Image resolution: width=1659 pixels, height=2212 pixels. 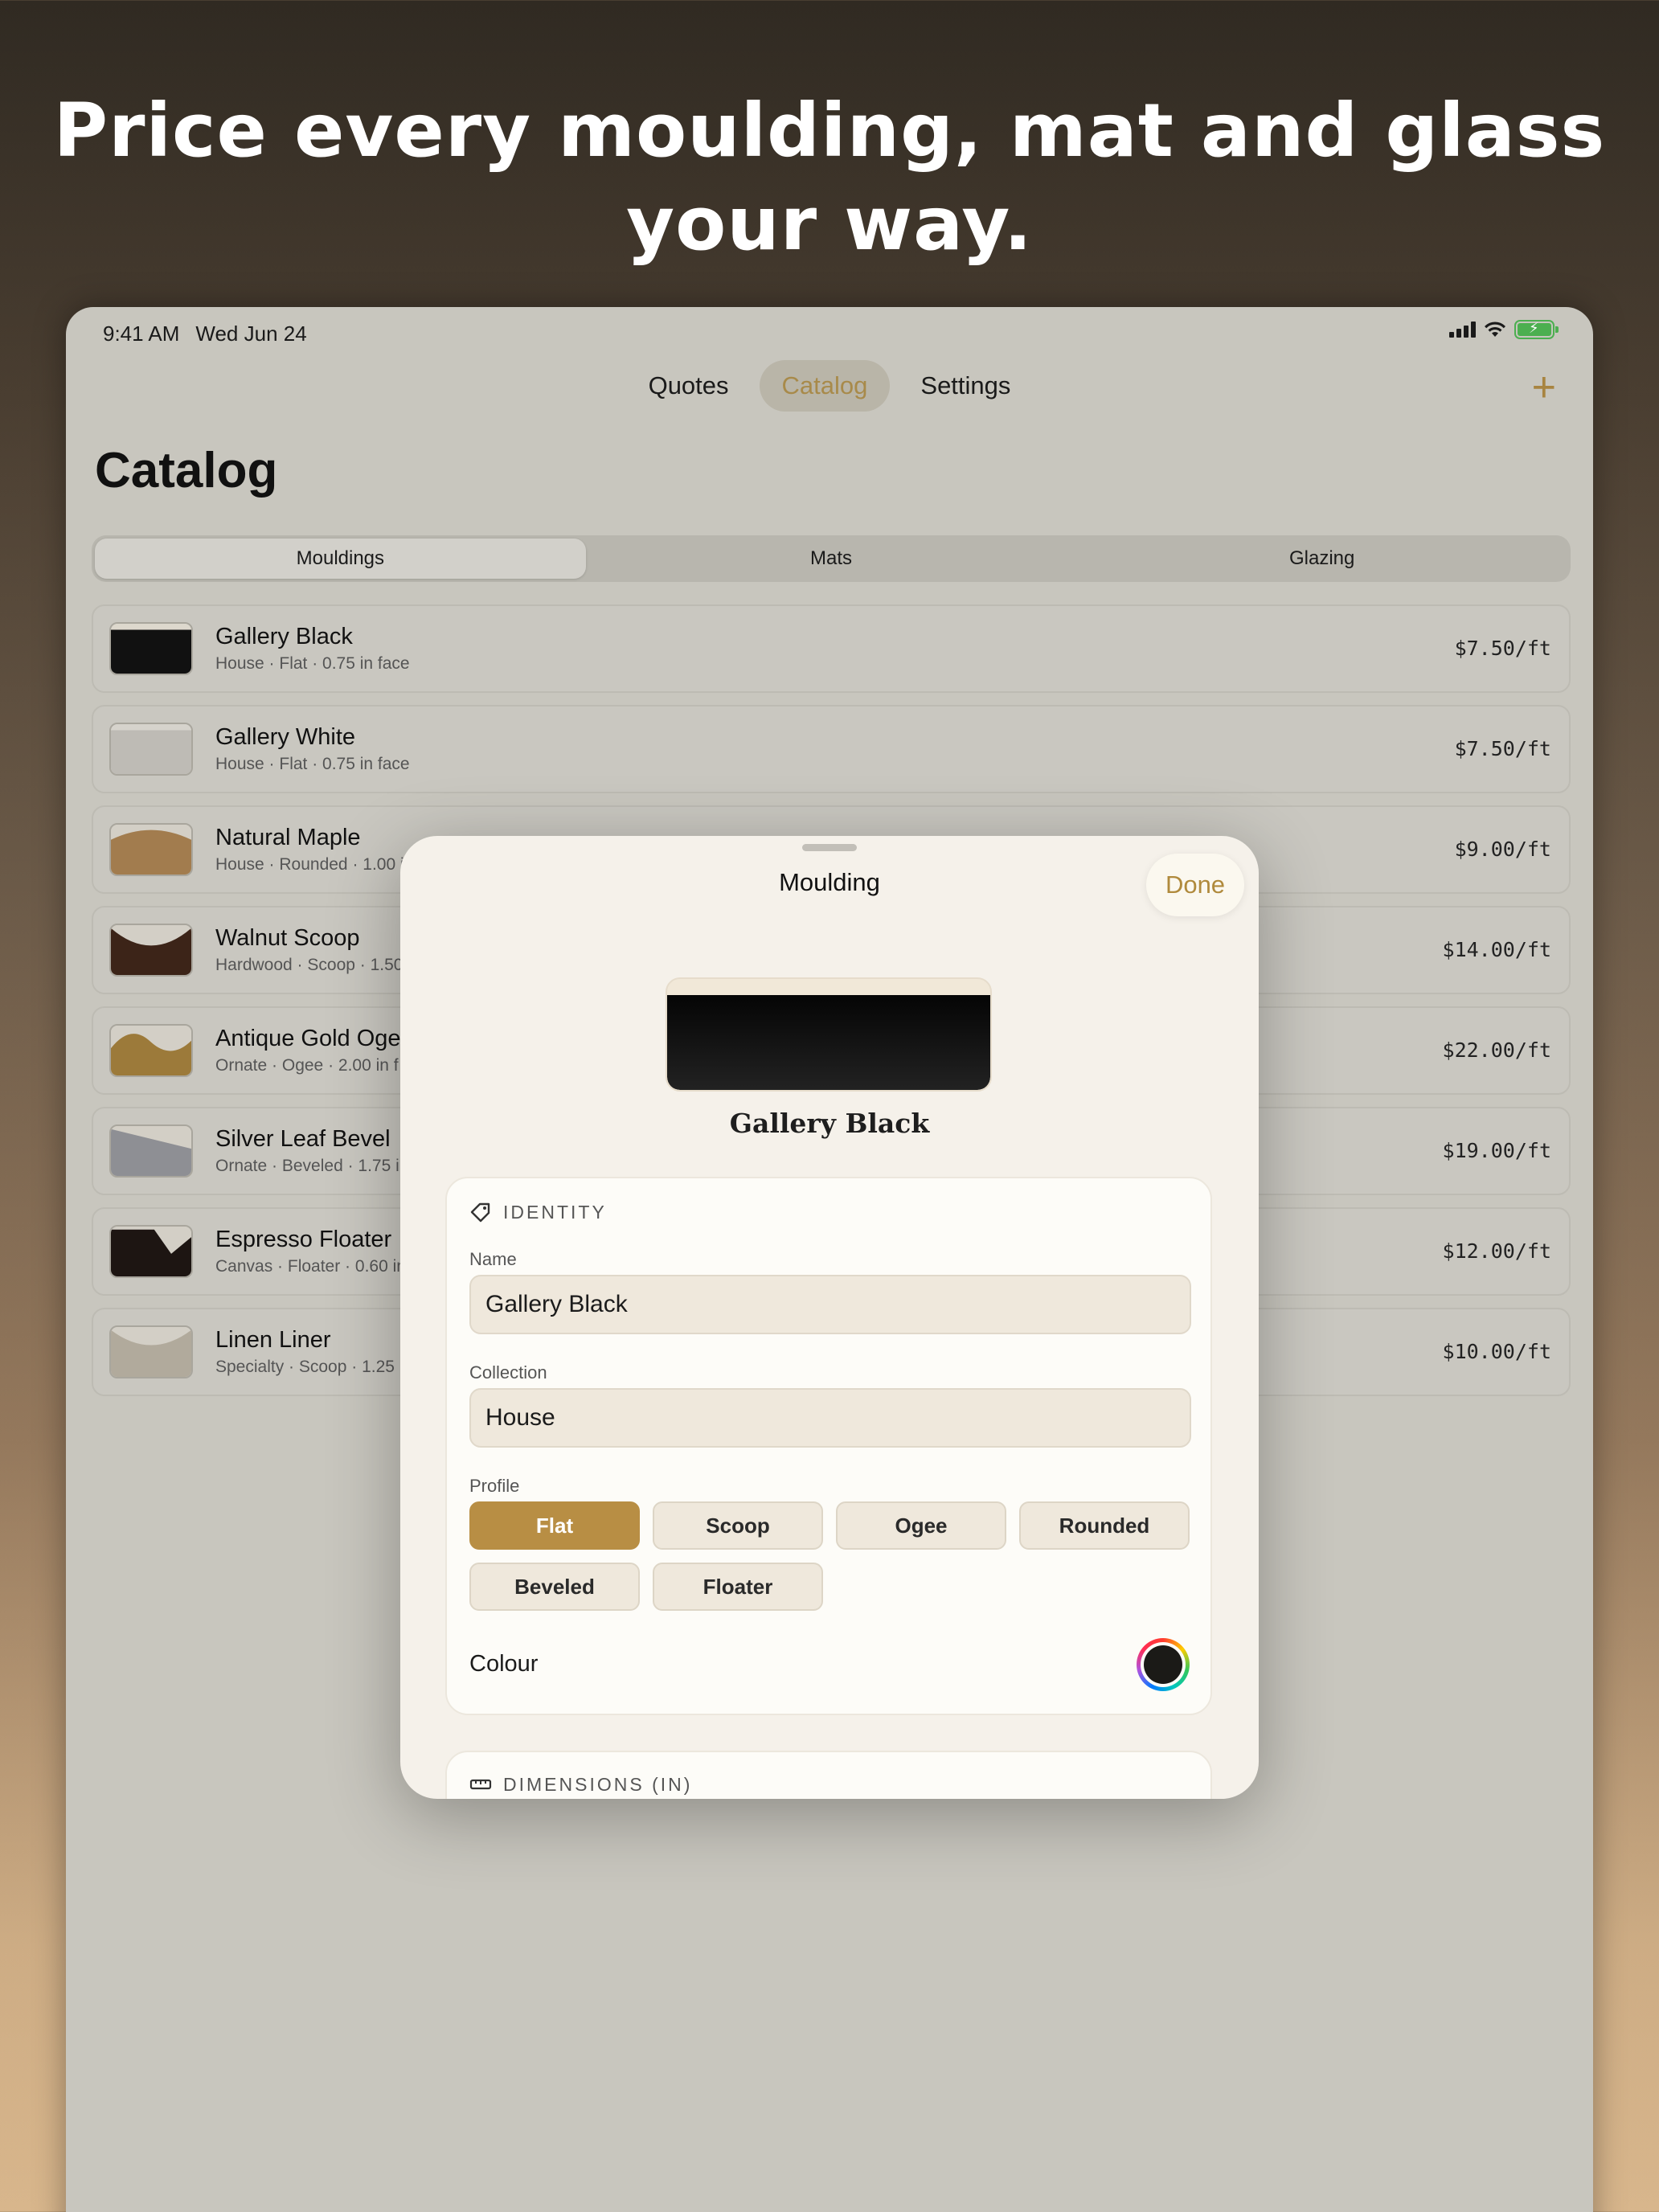 What do you see at coordinates (1104, 1525) in the screenshot?
I see `profile-option-rounded: Rounded` at bounding box center [1104, 1525].